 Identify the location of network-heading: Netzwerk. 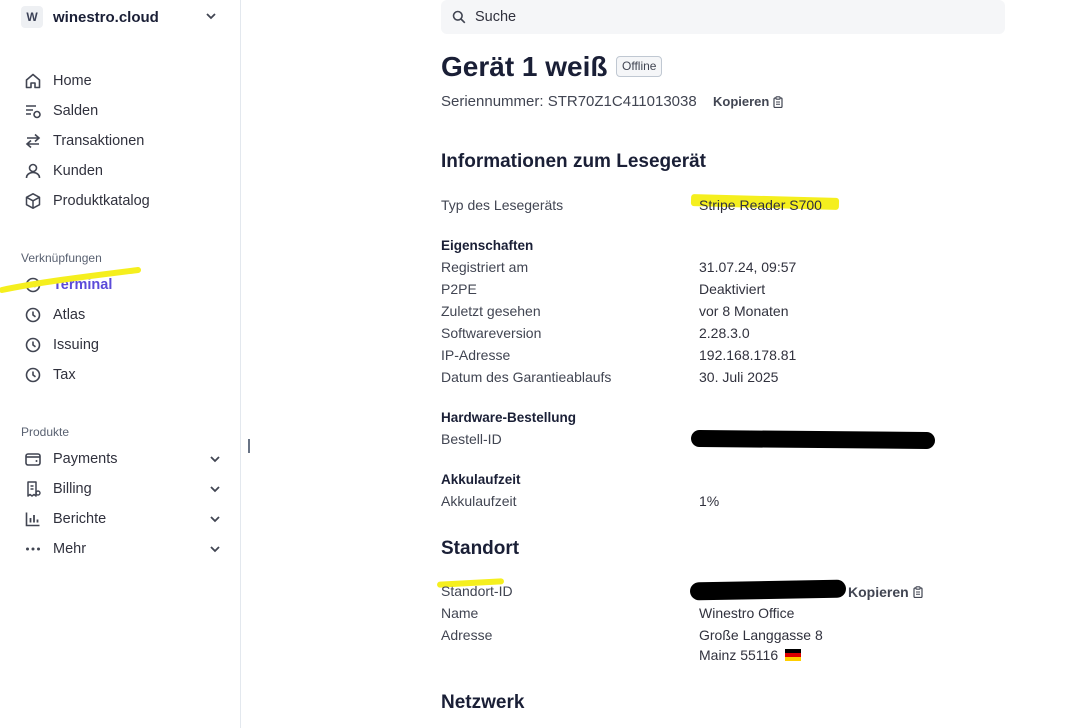
(483, 702).